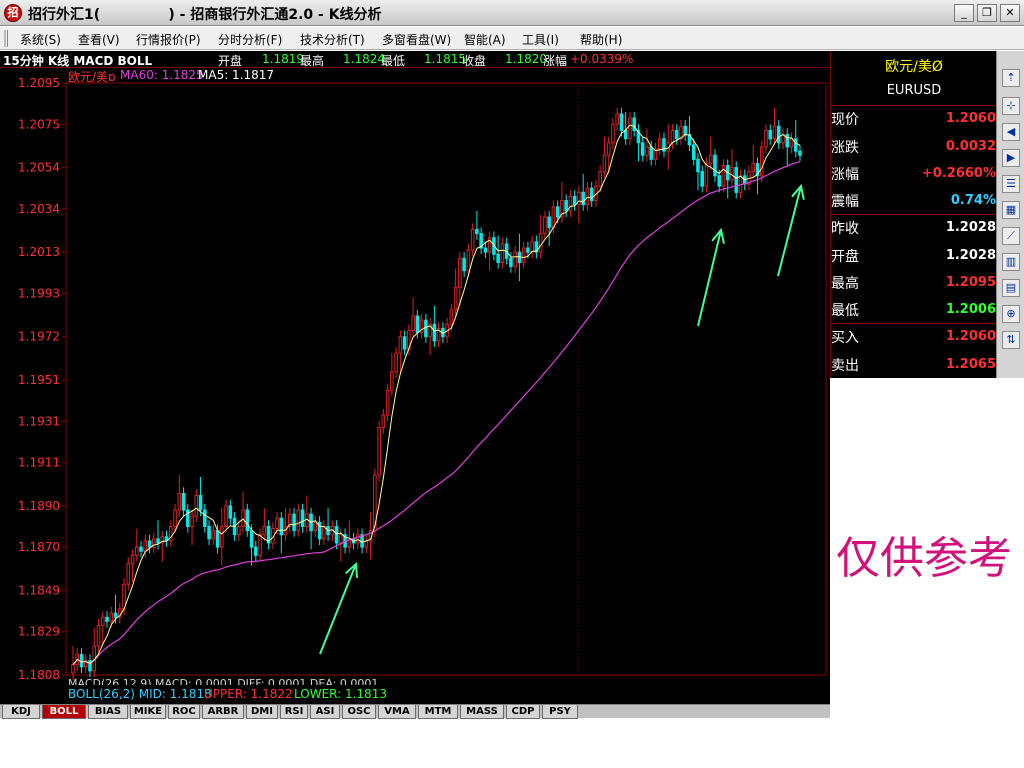 This screenshot has height=768, width=1024. What do you see at coordinates (970, 364) in the screenshot?
I see `quote-value-ask: 1.2065` at bounding box center [970, 364].